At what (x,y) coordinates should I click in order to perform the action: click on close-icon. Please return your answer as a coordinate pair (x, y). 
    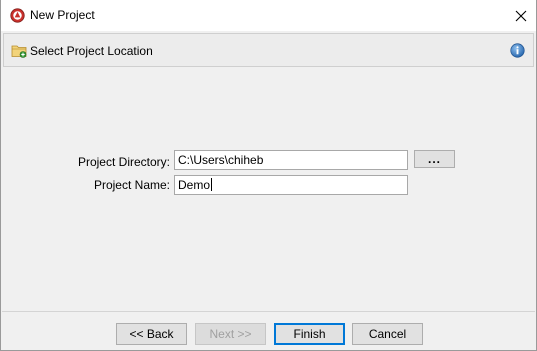
    Looking at the image, I should click on (521, 15).